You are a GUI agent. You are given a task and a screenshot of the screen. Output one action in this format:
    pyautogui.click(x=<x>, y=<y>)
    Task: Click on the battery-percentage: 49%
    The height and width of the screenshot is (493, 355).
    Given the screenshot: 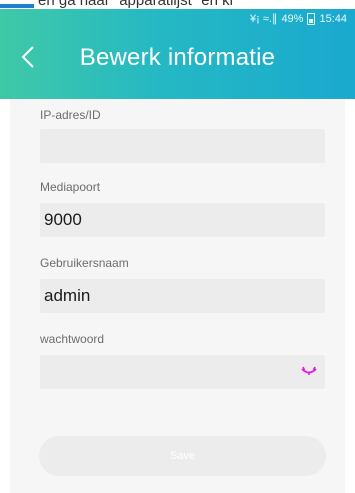 What is the action you would take?
    pyautogui.click(x=292, y=18)
    